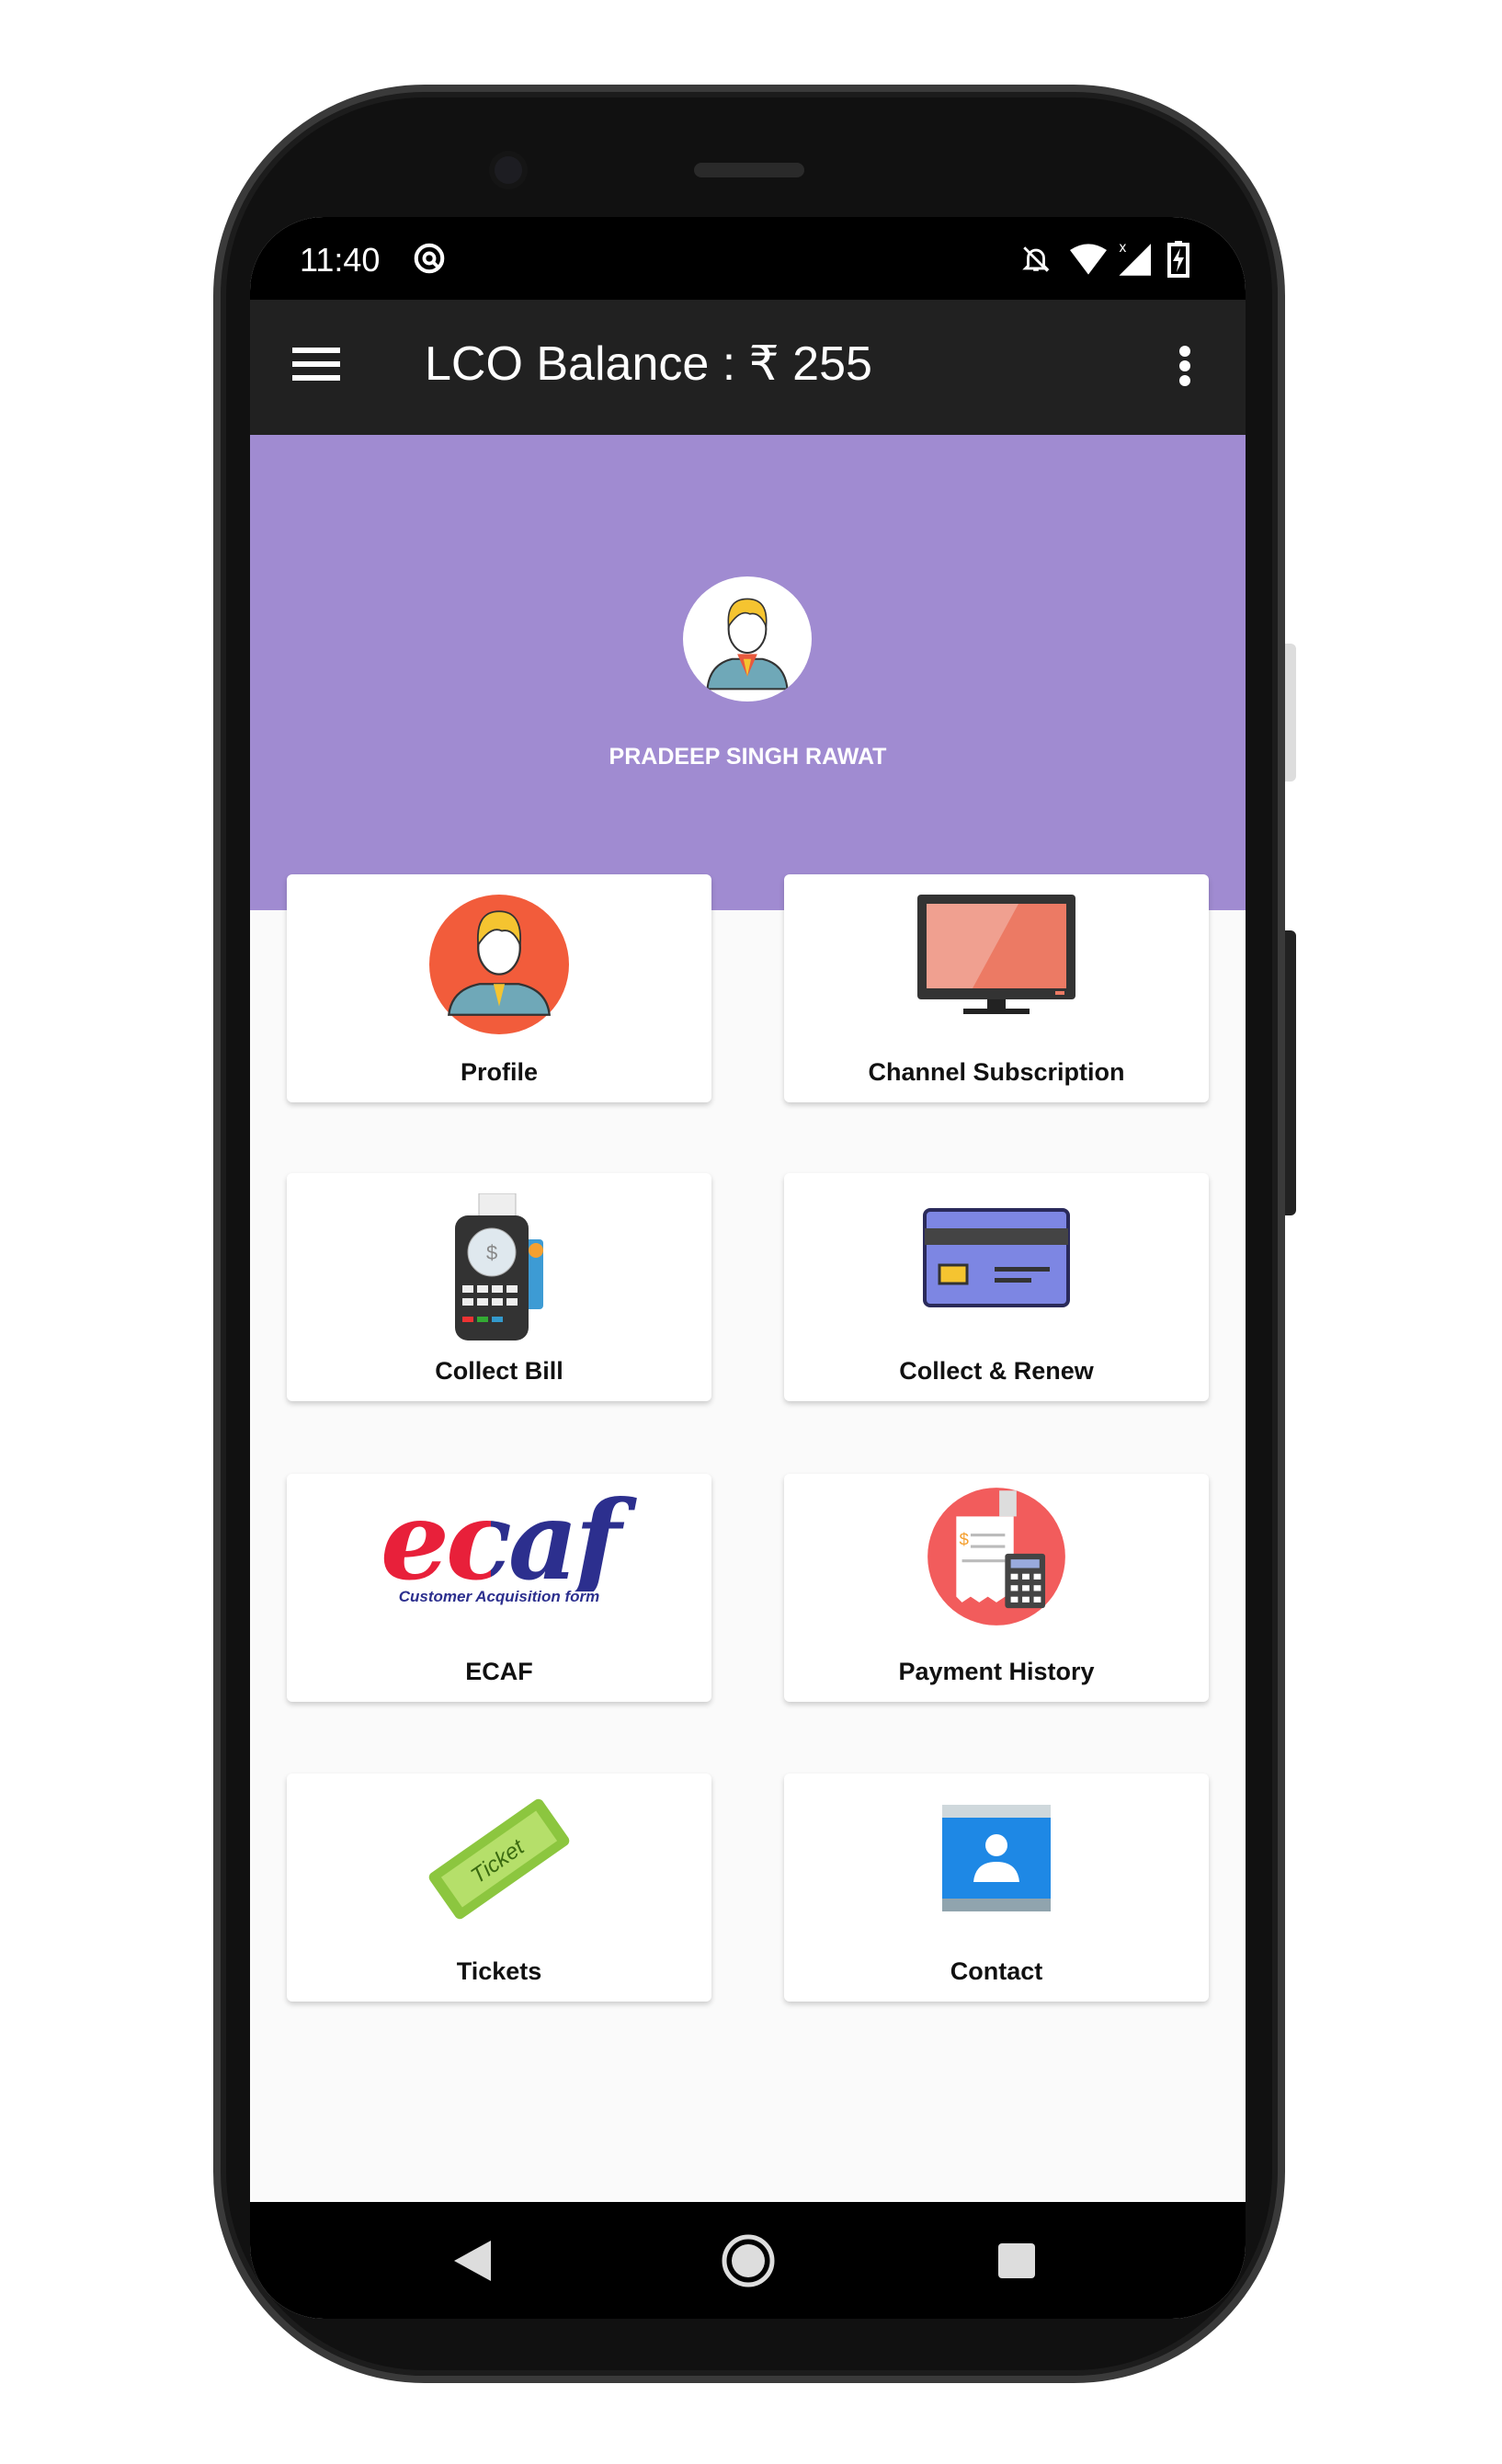  I want to click on status-bar: 11:40 x, so click(748, 258).